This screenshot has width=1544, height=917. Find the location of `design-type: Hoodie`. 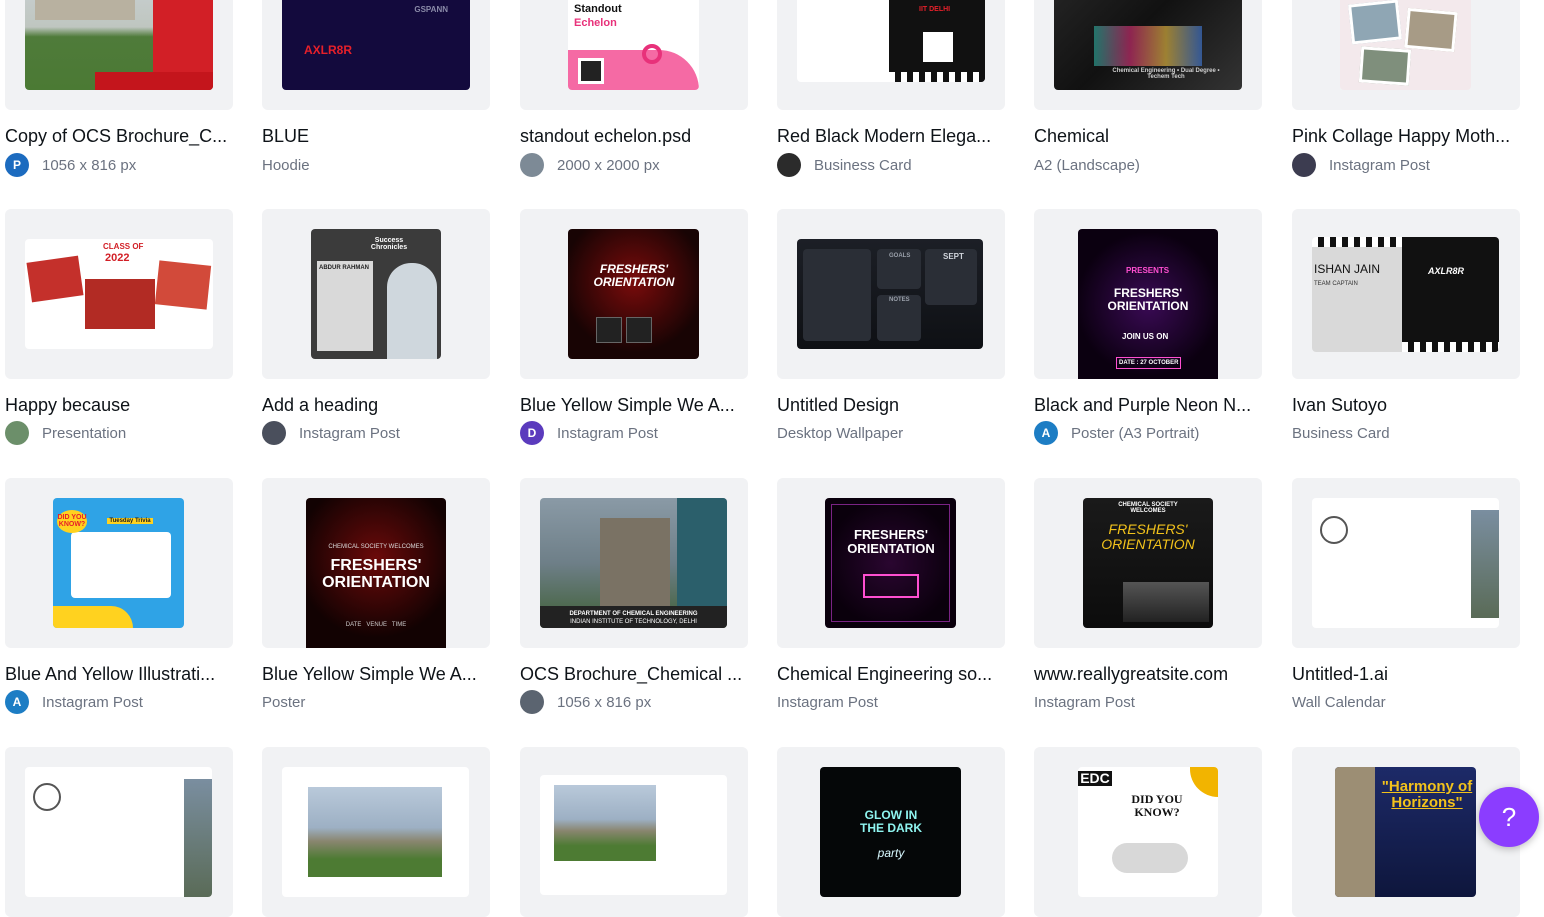

design-type: Hoodie is located at coordinates (286, 165).